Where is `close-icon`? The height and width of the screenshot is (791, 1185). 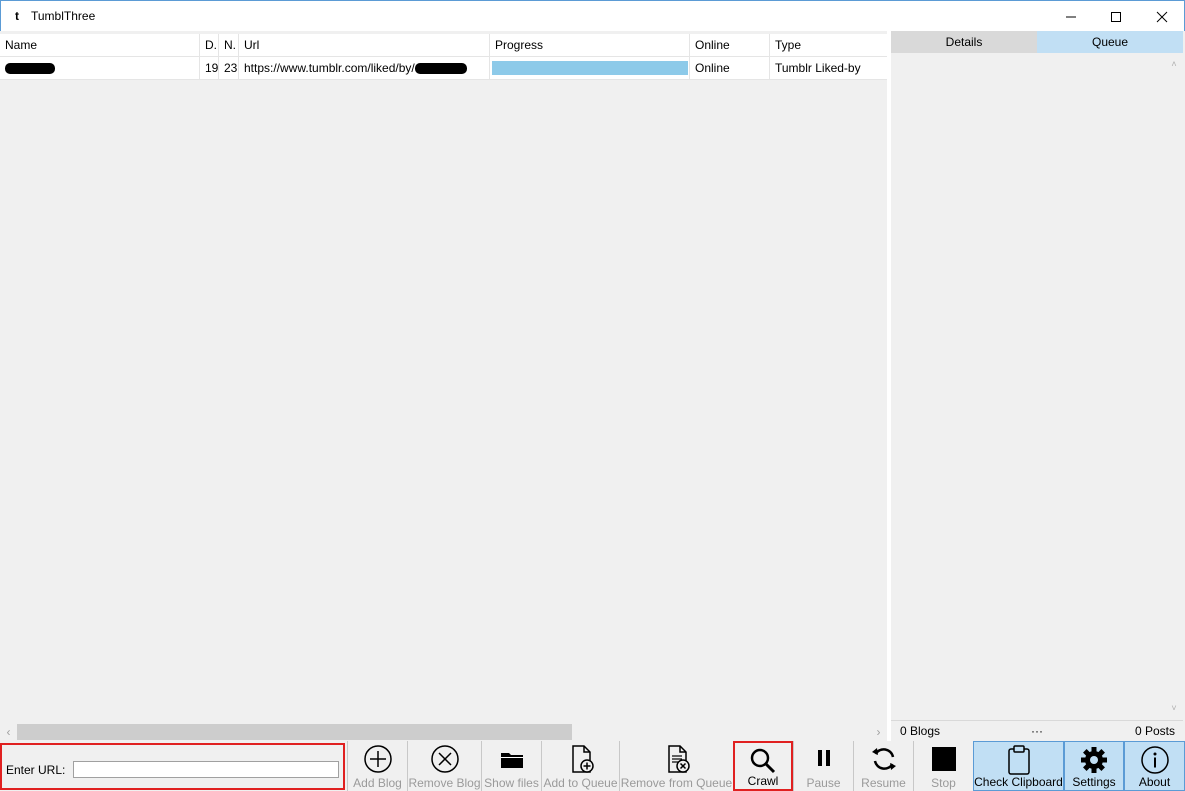
close-icon is located at coordinates (1162, 16).